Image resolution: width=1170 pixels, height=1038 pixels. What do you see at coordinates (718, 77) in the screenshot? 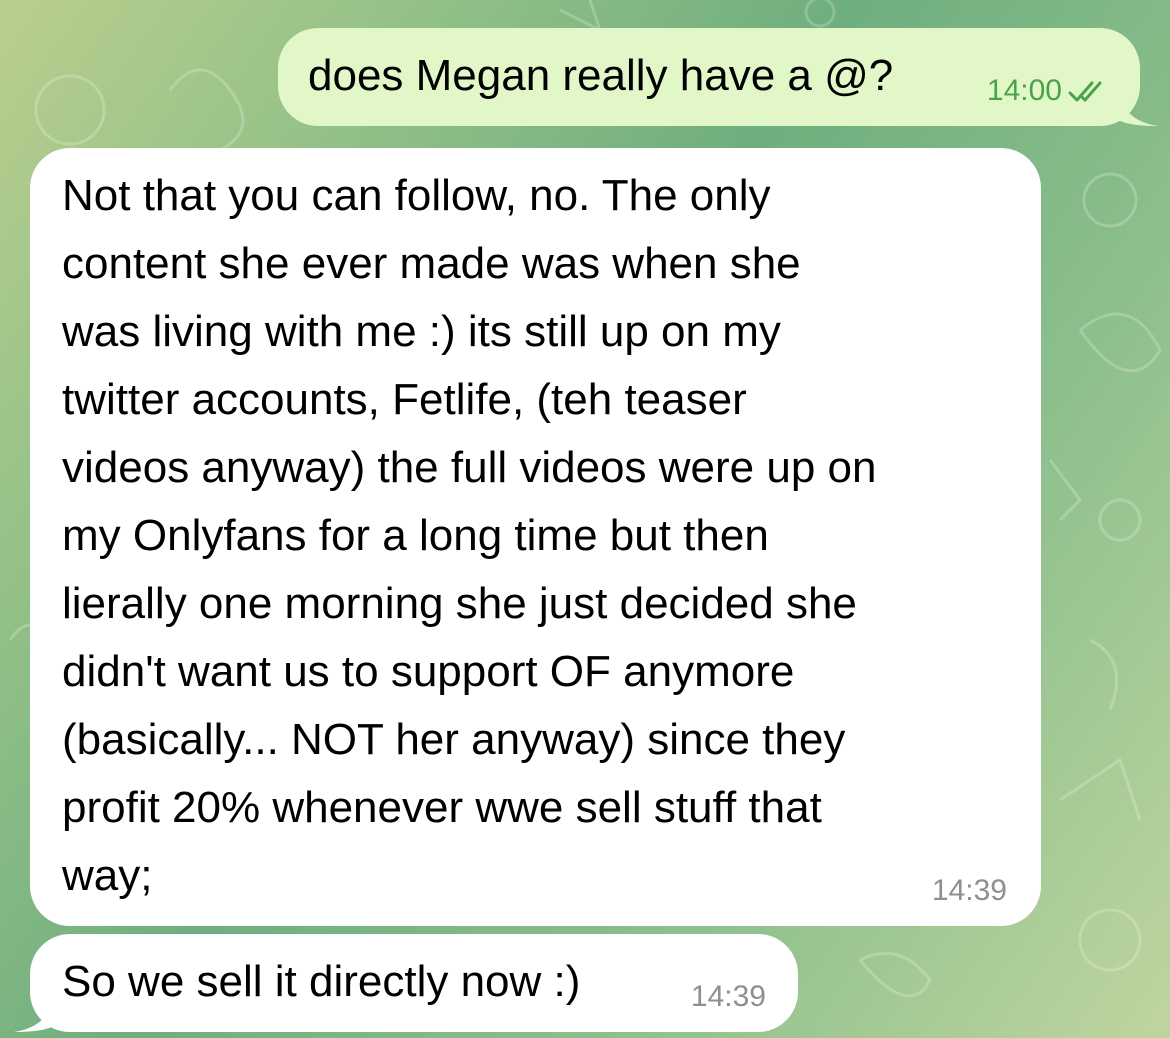
I see `message-bubble-outgoing: does Megan really have a @? 14:00` at bounding box center [718, 77].